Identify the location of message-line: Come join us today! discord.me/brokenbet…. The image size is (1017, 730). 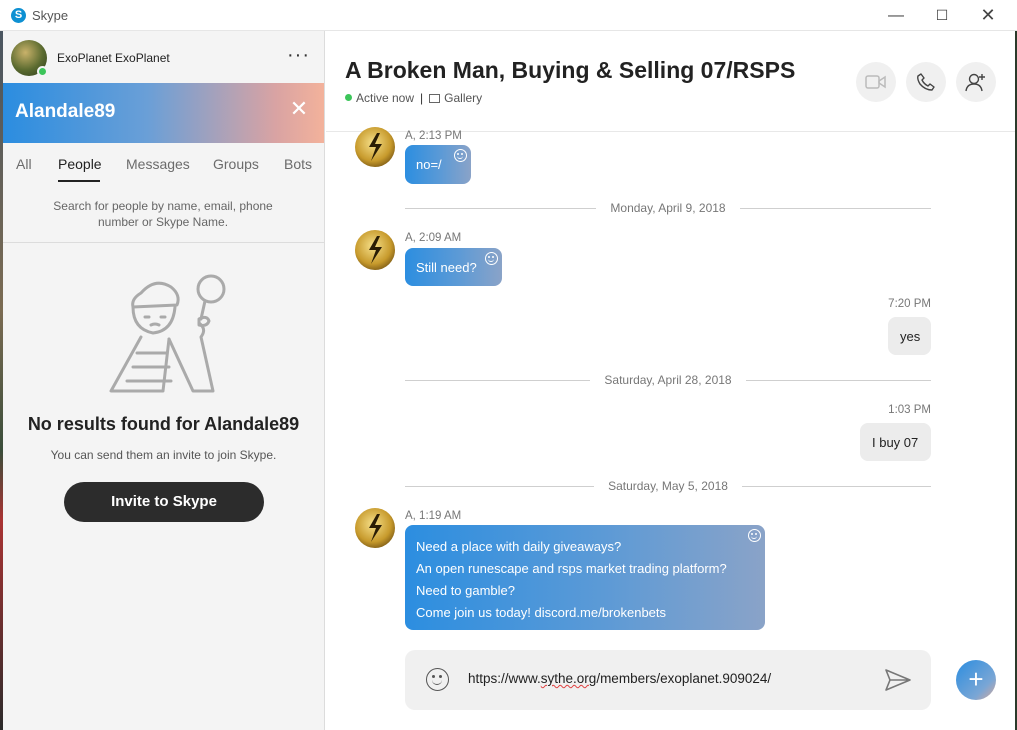
(541, 612).